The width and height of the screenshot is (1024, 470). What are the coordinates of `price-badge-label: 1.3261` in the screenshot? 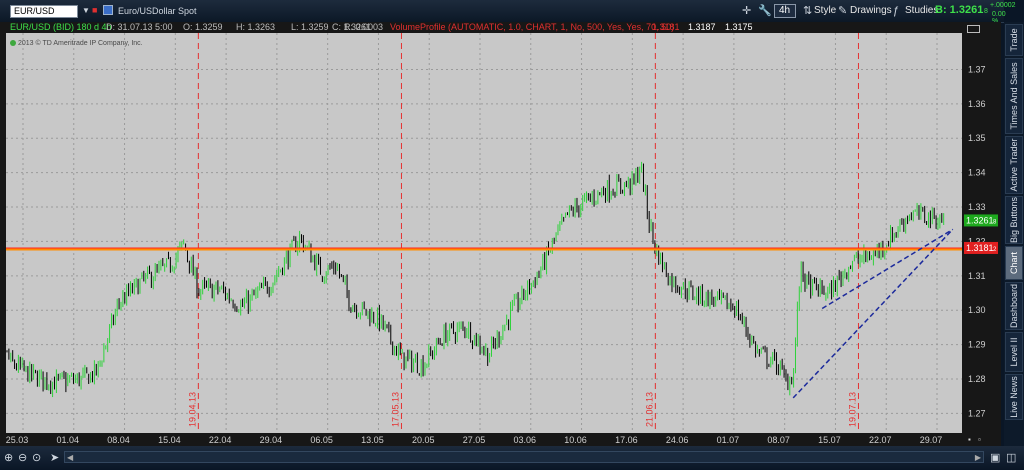 It's located at (980, 220).